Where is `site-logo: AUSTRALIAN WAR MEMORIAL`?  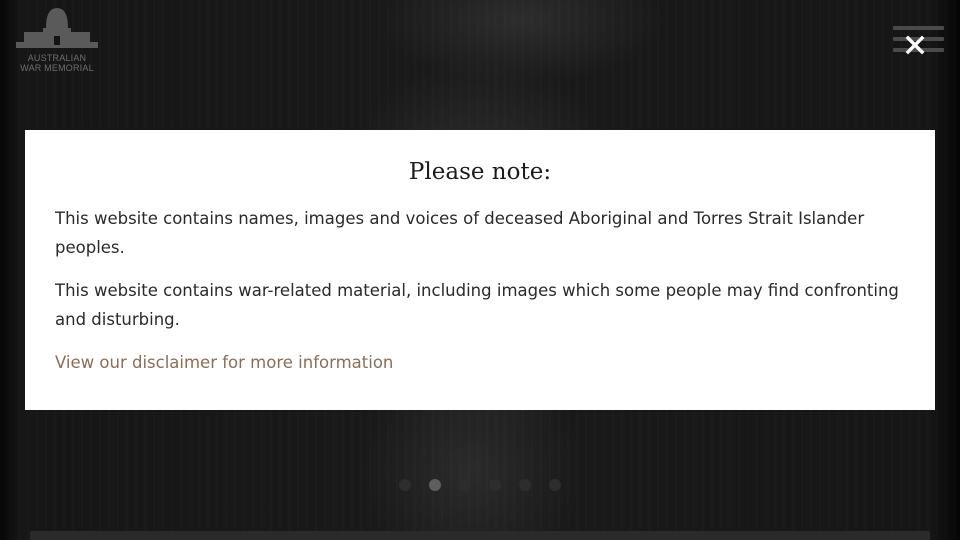 site-logo: AUSTRALIAN WAR MEMORIAL is located at coordinates (57, 41).